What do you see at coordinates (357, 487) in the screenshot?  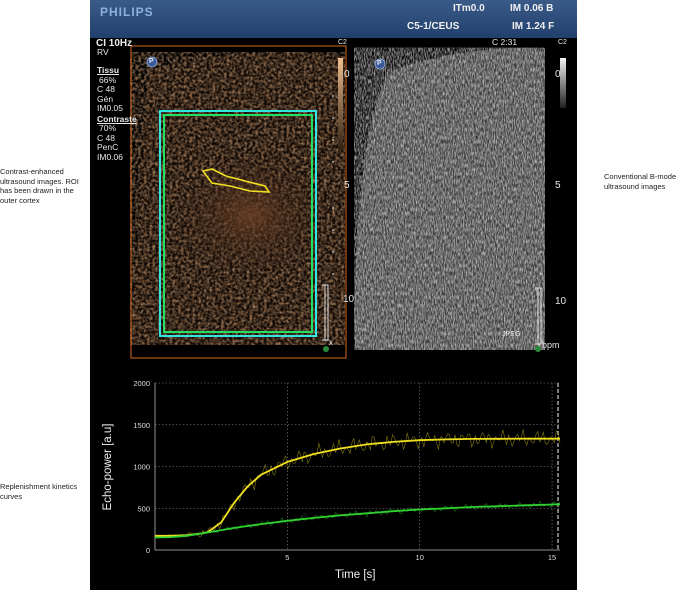 I see `series-0-line` at bounding box center [357, 487].